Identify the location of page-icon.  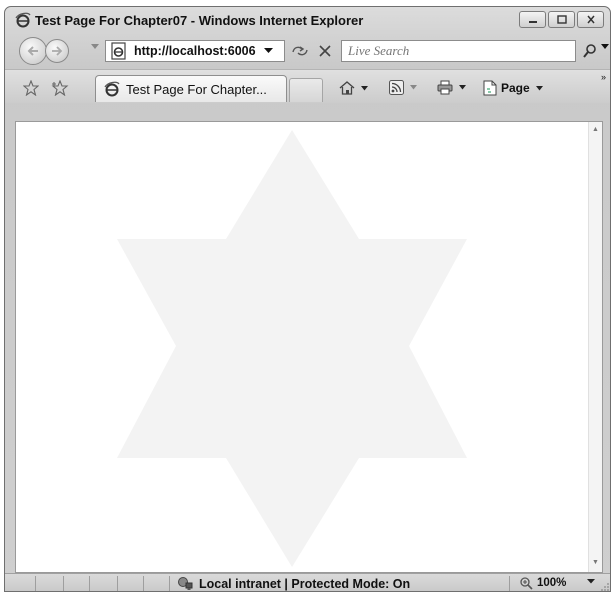
(490, 88).